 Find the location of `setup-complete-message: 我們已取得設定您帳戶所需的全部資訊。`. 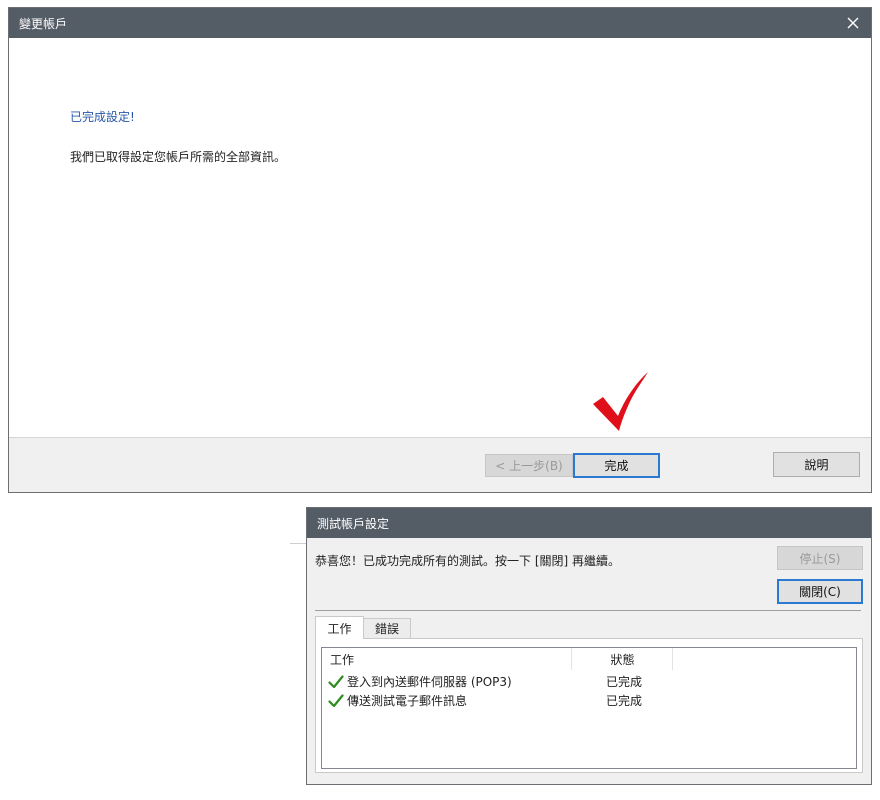

setup-complete-message: 我們已取得設定您帳戶所需的全部資訊。 is located at coordinates (178, 157).